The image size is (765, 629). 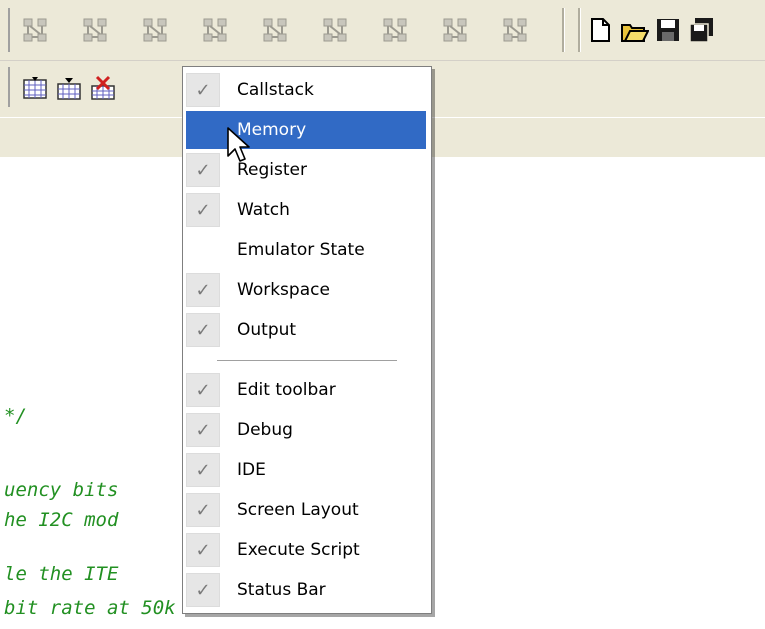 What do you see at coordinates (69, 89) in the screenshot?
I see `breakpoint-list-icon` at bounding box center [69, 89].